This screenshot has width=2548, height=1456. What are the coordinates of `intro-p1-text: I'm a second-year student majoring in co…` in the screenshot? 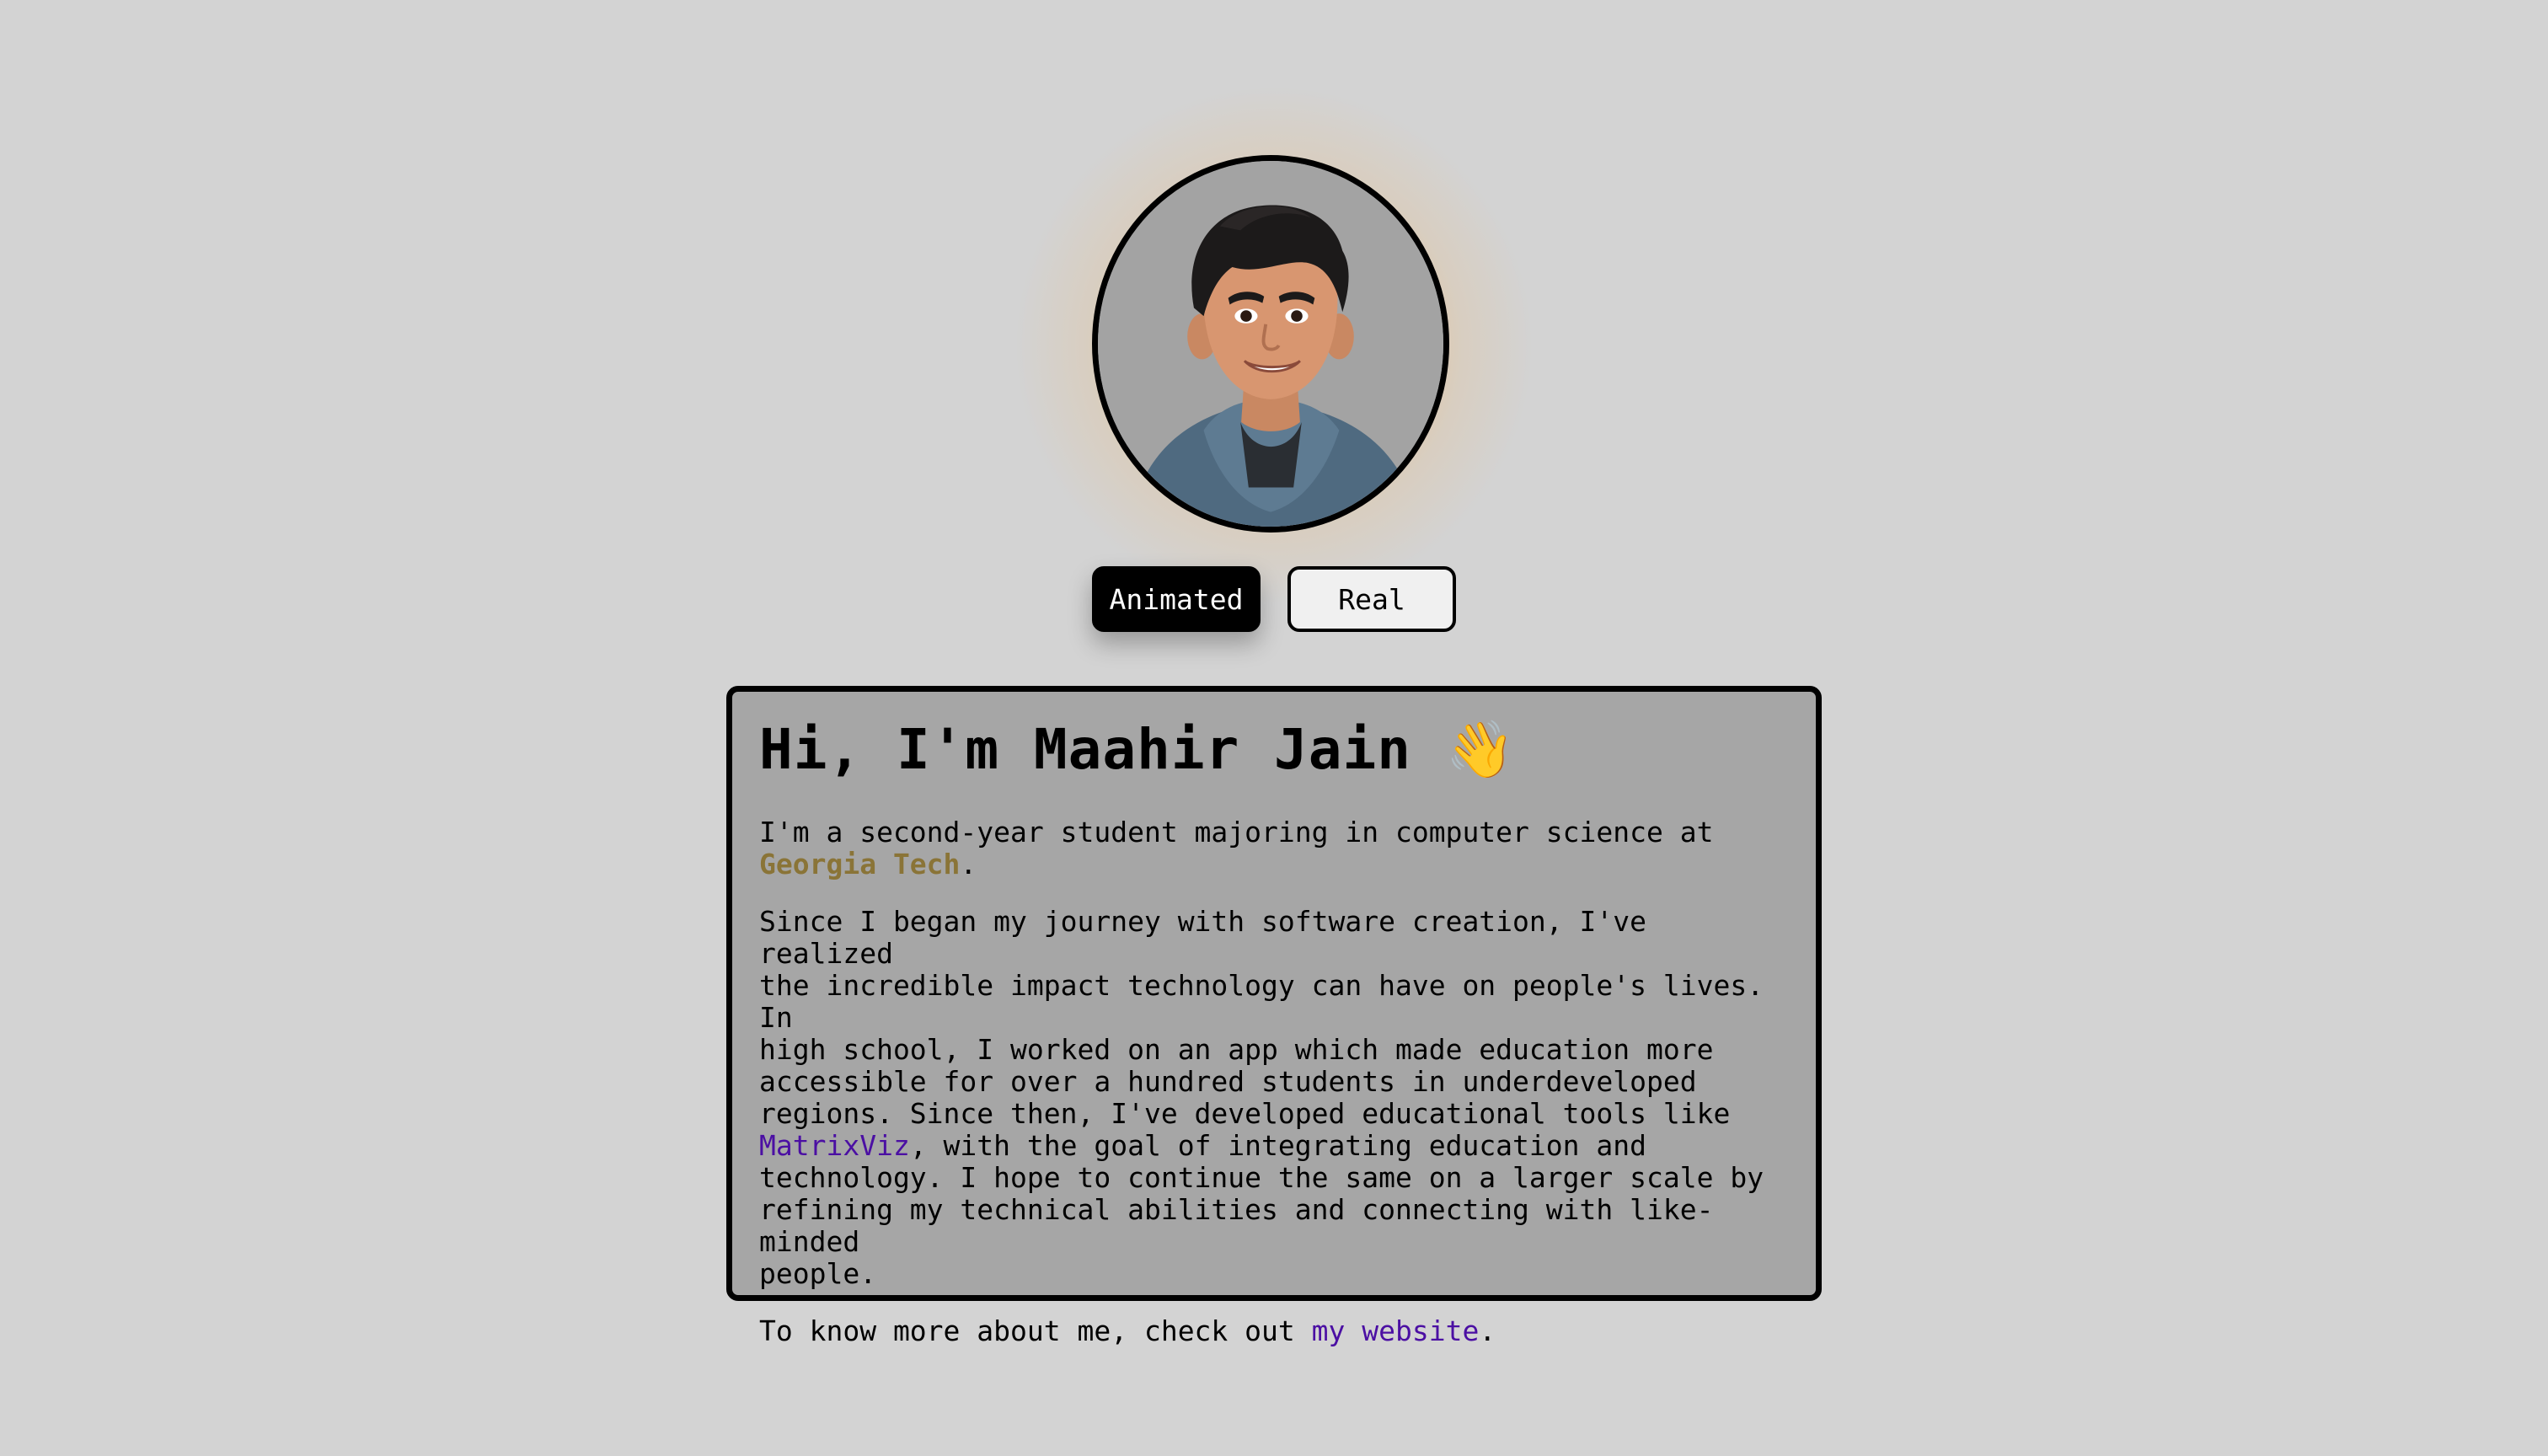 It's located at (1236, 832).